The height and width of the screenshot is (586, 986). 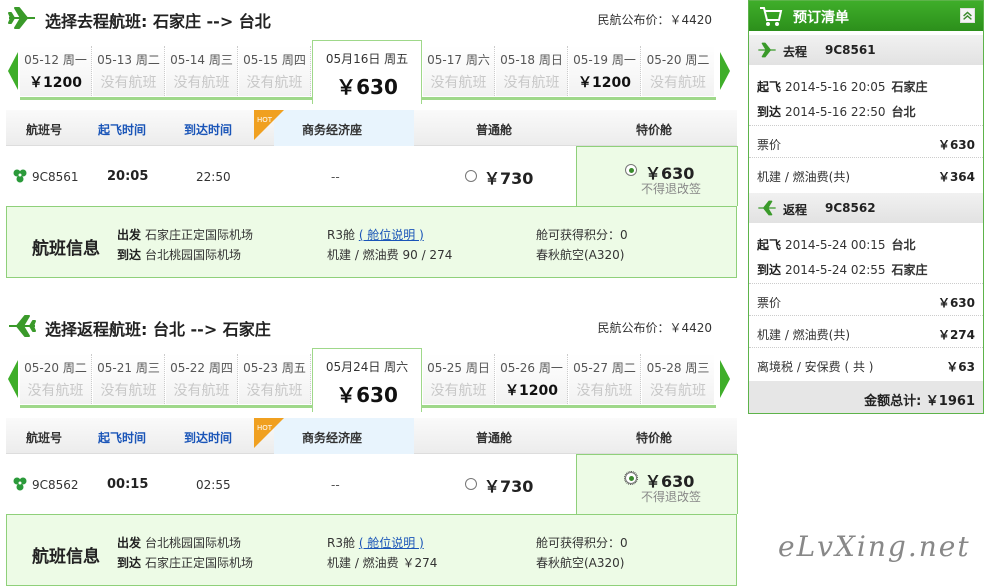 What do you see at coordinates (532, 379) in the screenshot?
I see `date-cell: 05-26 周一 ￥1200` at bounding box center [532, 379].